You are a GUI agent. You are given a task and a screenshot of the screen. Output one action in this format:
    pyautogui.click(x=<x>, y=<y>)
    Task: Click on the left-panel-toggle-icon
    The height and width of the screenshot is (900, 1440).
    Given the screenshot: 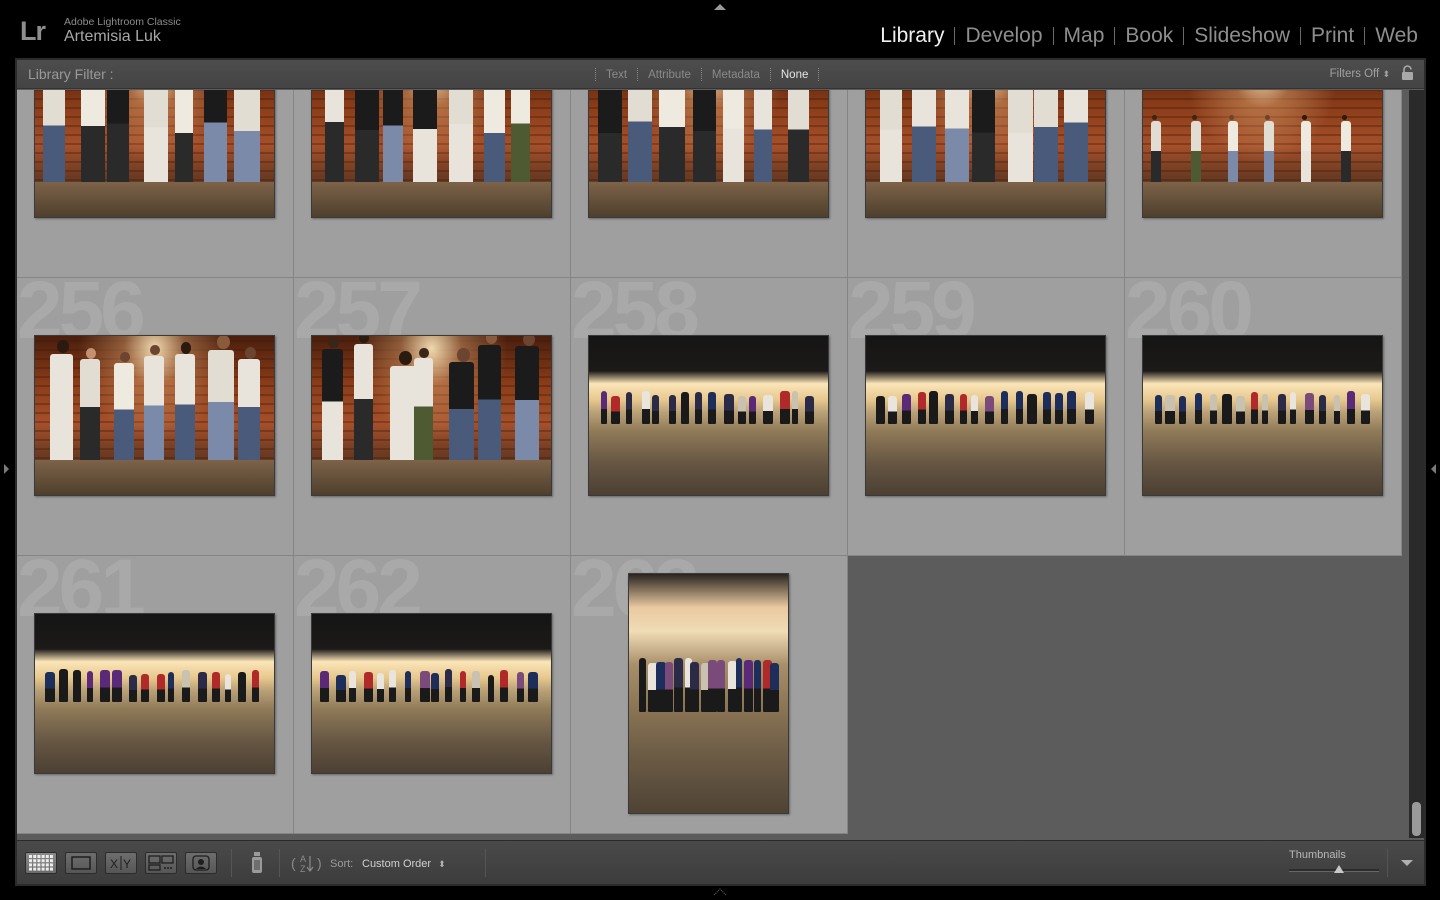 What is the action you would take?
    pyautogui.click(x=6, y=469)
    